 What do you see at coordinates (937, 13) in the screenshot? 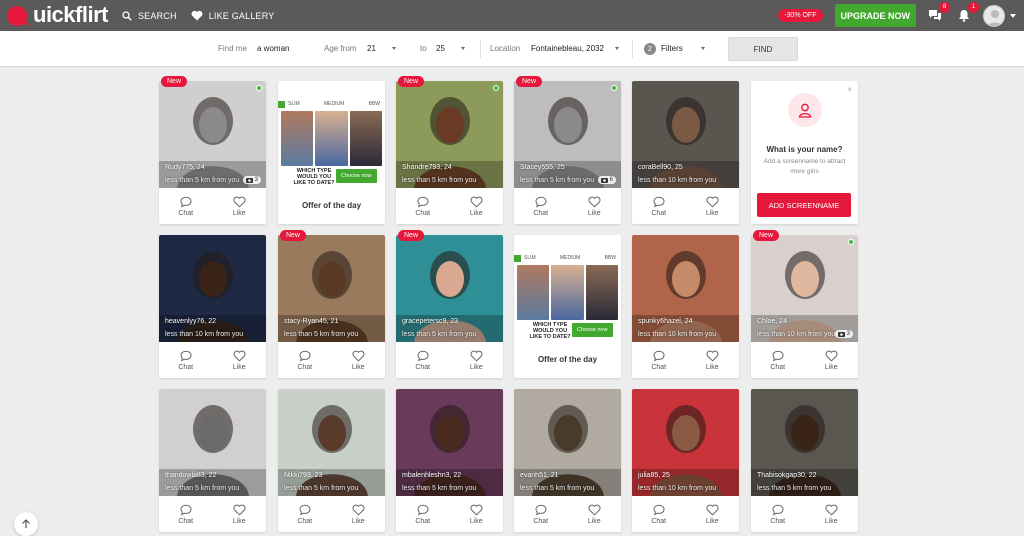
I see `messages-button: 8` at bounding box center [937, 13].